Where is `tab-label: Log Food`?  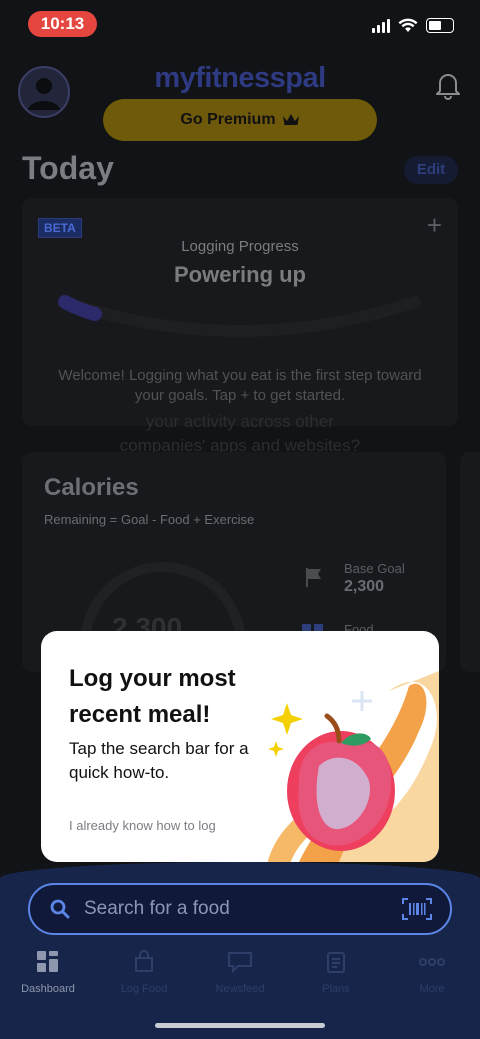 tab-label: Log Food is located at coordinates (144, 989).